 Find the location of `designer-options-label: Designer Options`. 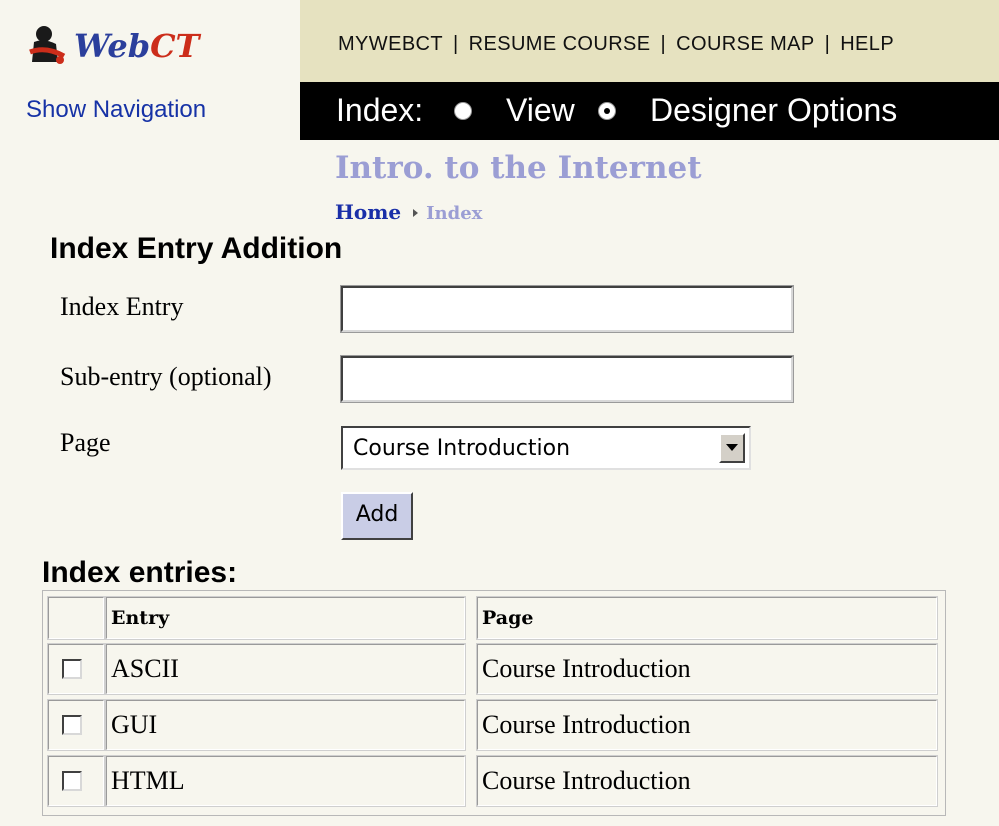

designer-options-label: Designer Options is located at coordinates (773, 110).